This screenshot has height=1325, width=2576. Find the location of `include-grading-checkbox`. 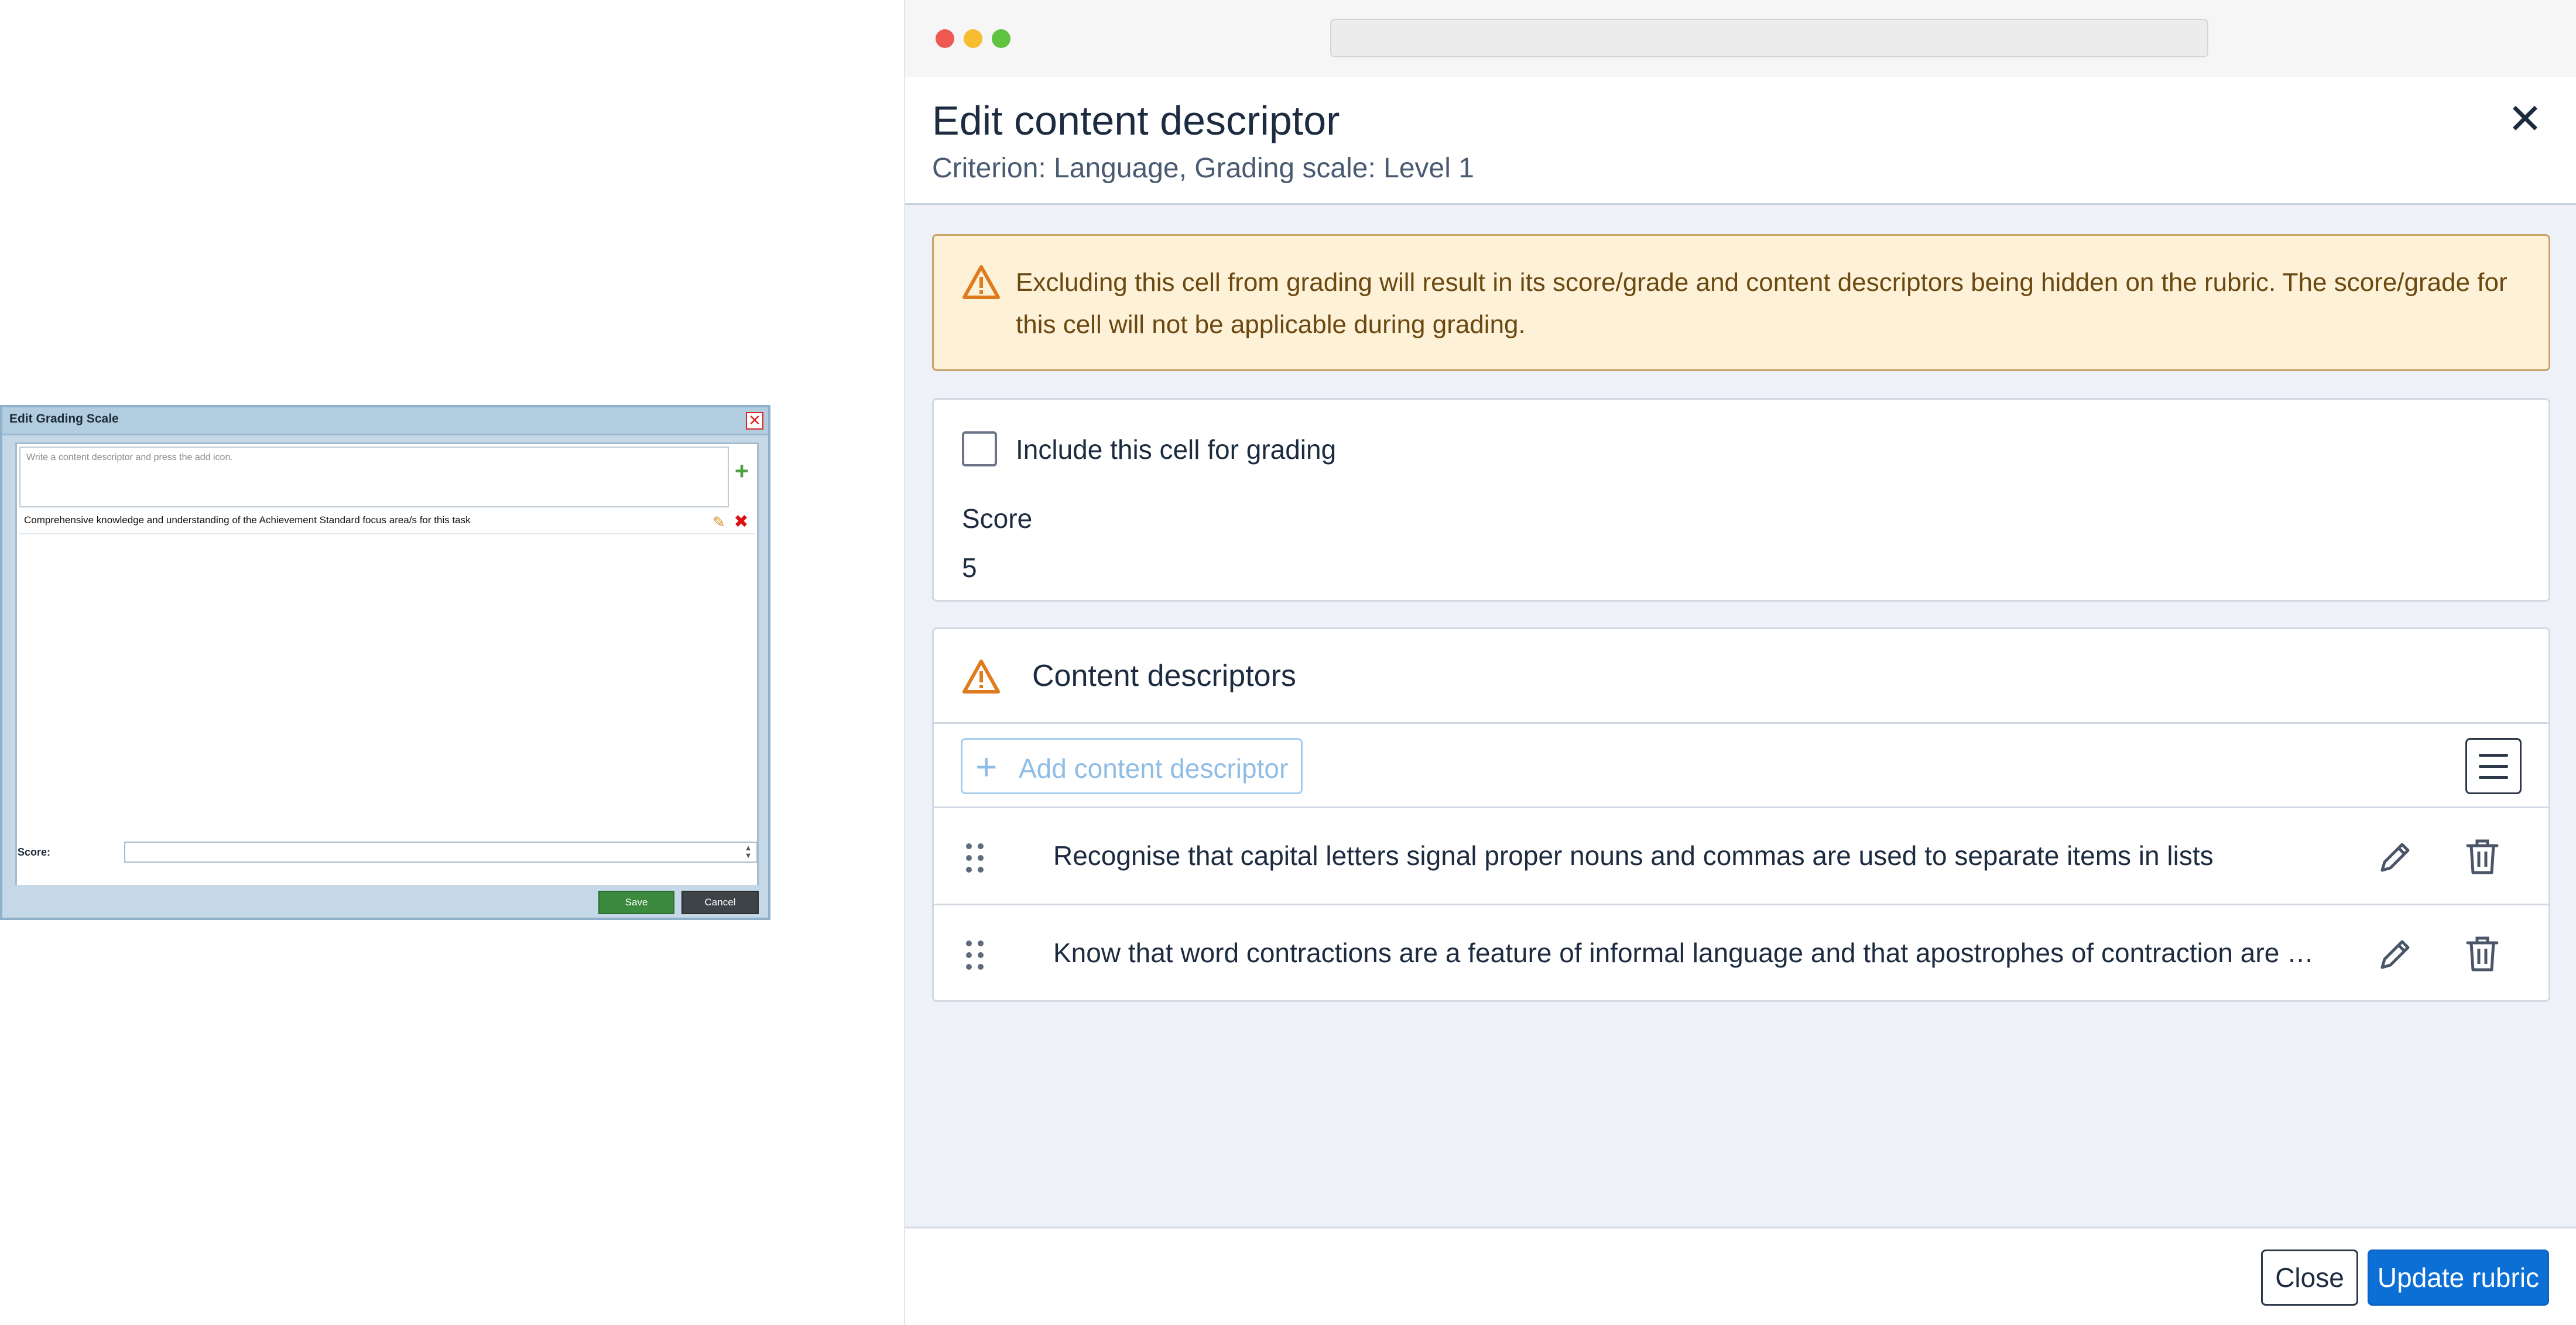

include-grading-checkbox is located at coordinates (979, 449).